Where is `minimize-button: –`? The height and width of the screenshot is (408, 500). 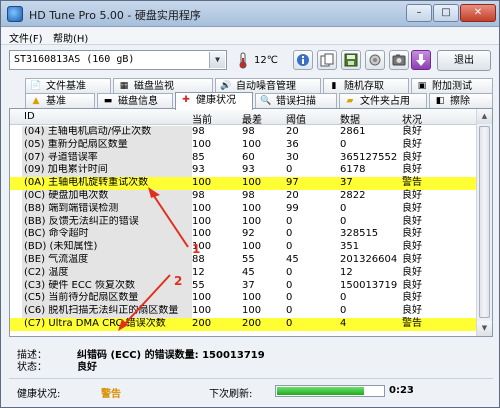 minimize-button: – is located at coordinates (419, 13).